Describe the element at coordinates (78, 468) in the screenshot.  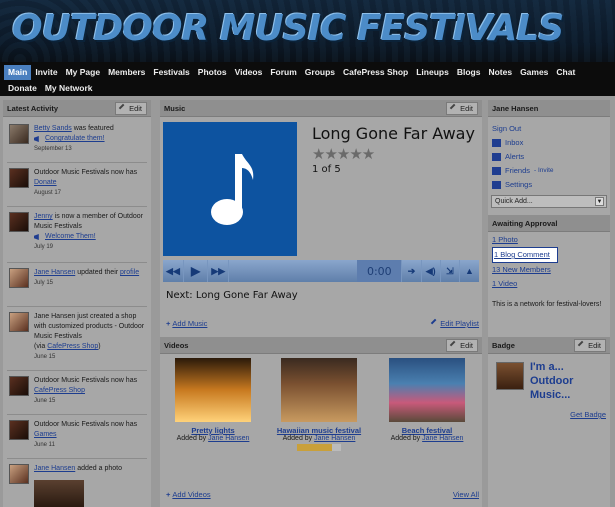
I see `activity-text: Jane Hansen added a photo` at that location.